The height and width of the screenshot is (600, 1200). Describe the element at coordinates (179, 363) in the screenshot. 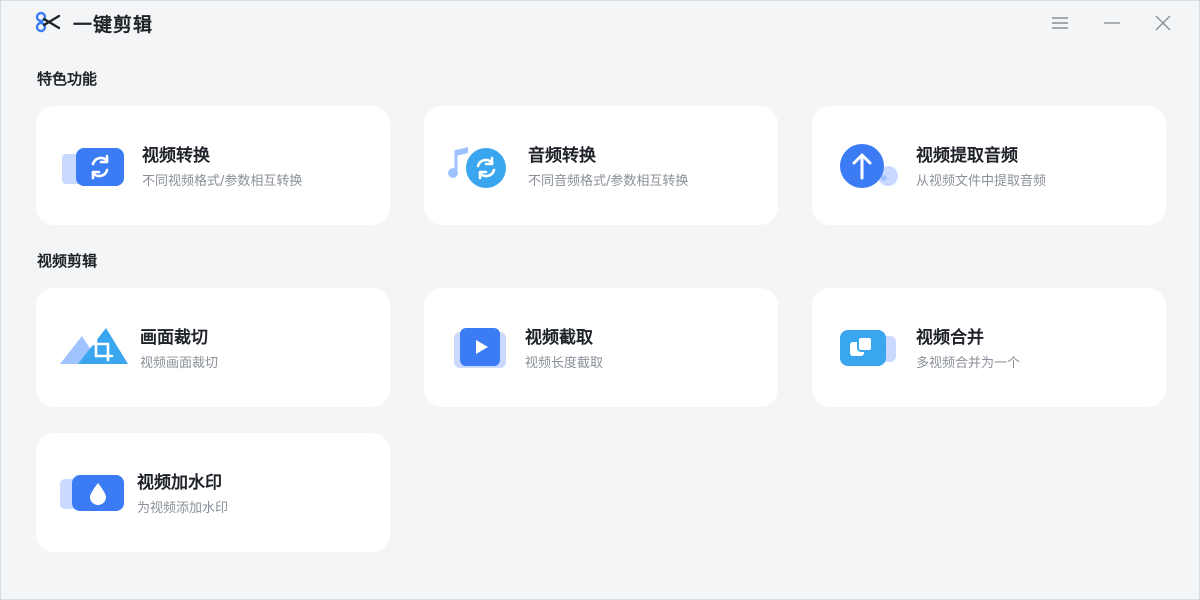

I see `card-description: 视频画面裁切` at that location.